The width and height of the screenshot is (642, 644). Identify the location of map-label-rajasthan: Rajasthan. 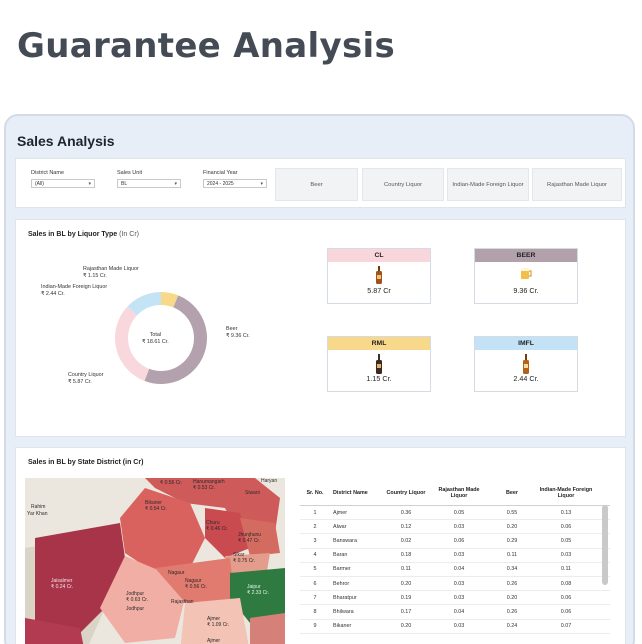
(182, 602).